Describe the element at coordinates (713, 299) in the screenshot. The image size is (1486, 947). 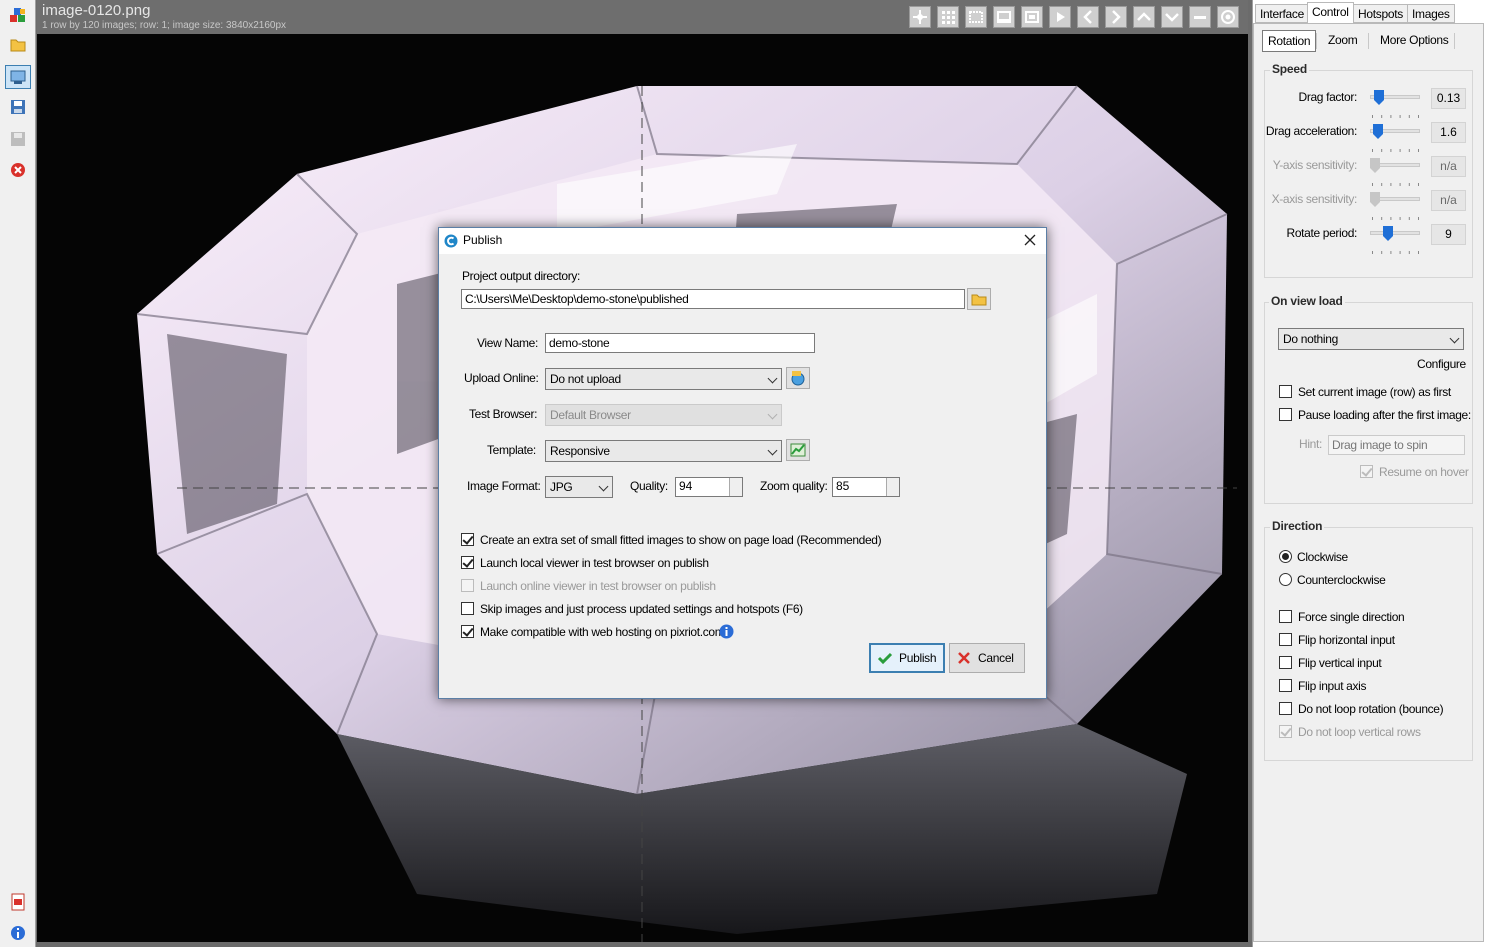
I see `output-dir-input: C:\Users\Me\Desktop\demo-stone\published` at that location.